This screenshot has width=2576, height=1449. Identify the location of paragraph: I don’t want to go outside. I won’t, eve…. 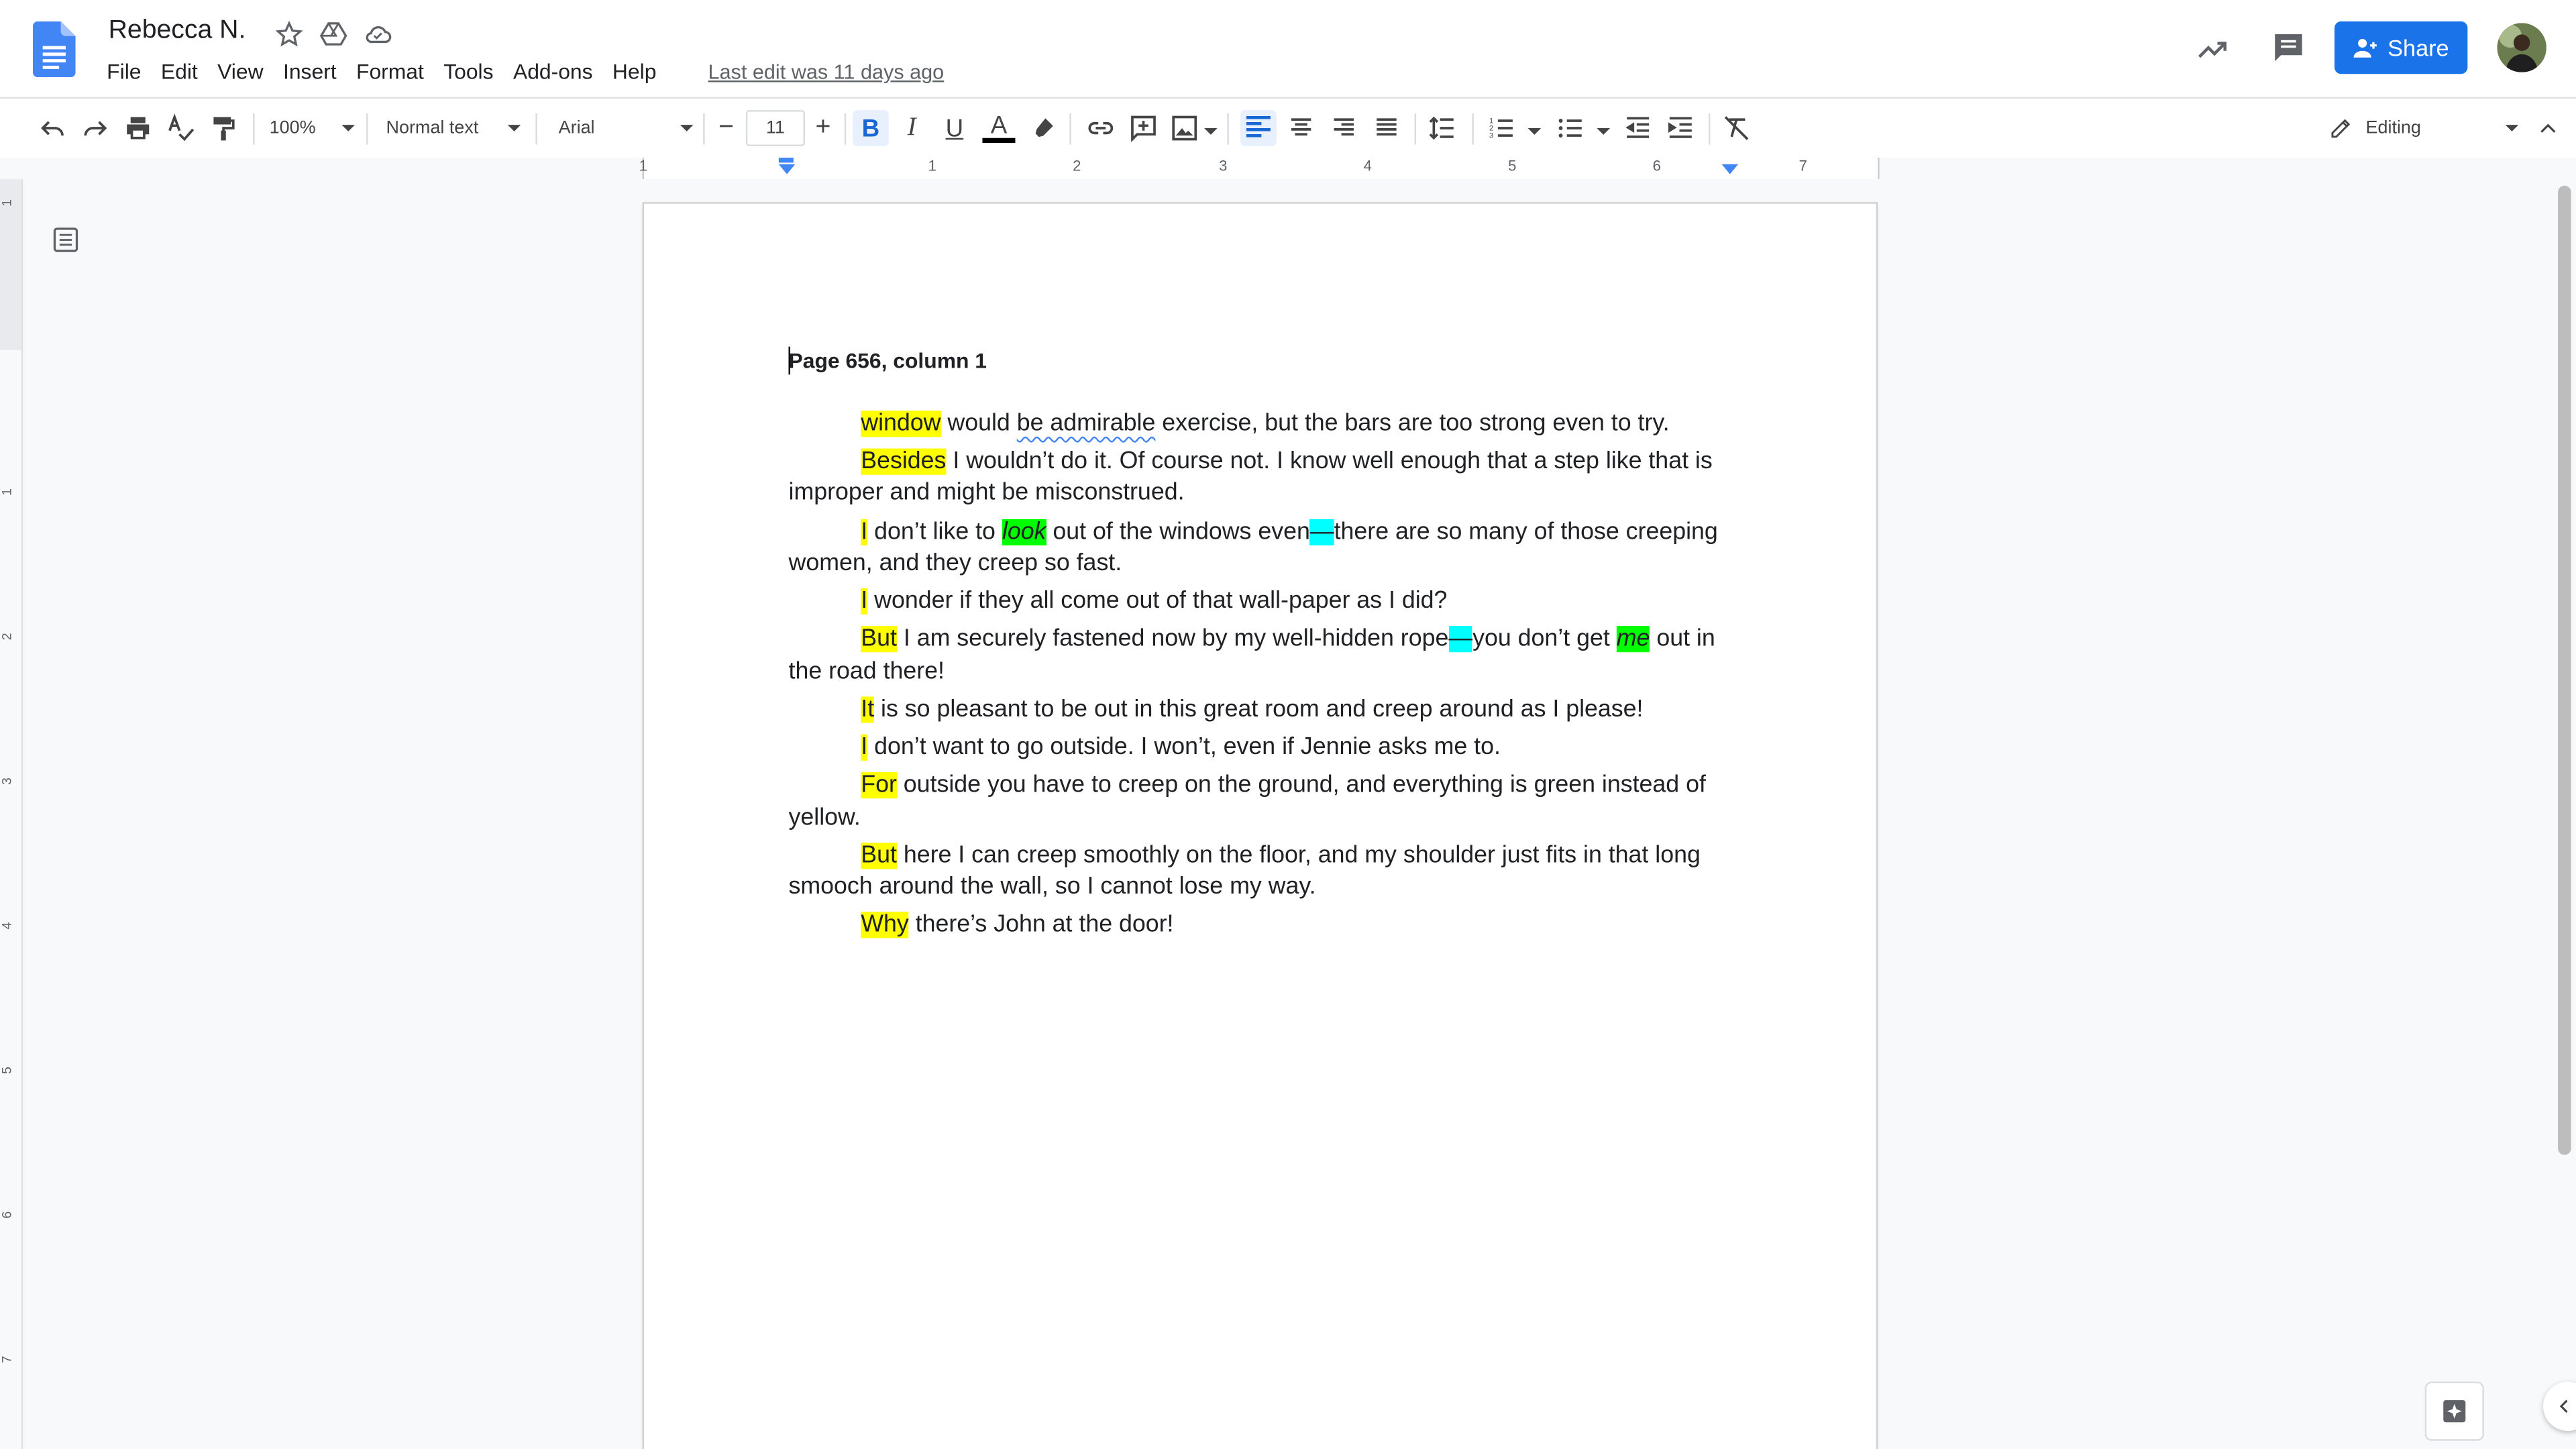
(1261, 748).